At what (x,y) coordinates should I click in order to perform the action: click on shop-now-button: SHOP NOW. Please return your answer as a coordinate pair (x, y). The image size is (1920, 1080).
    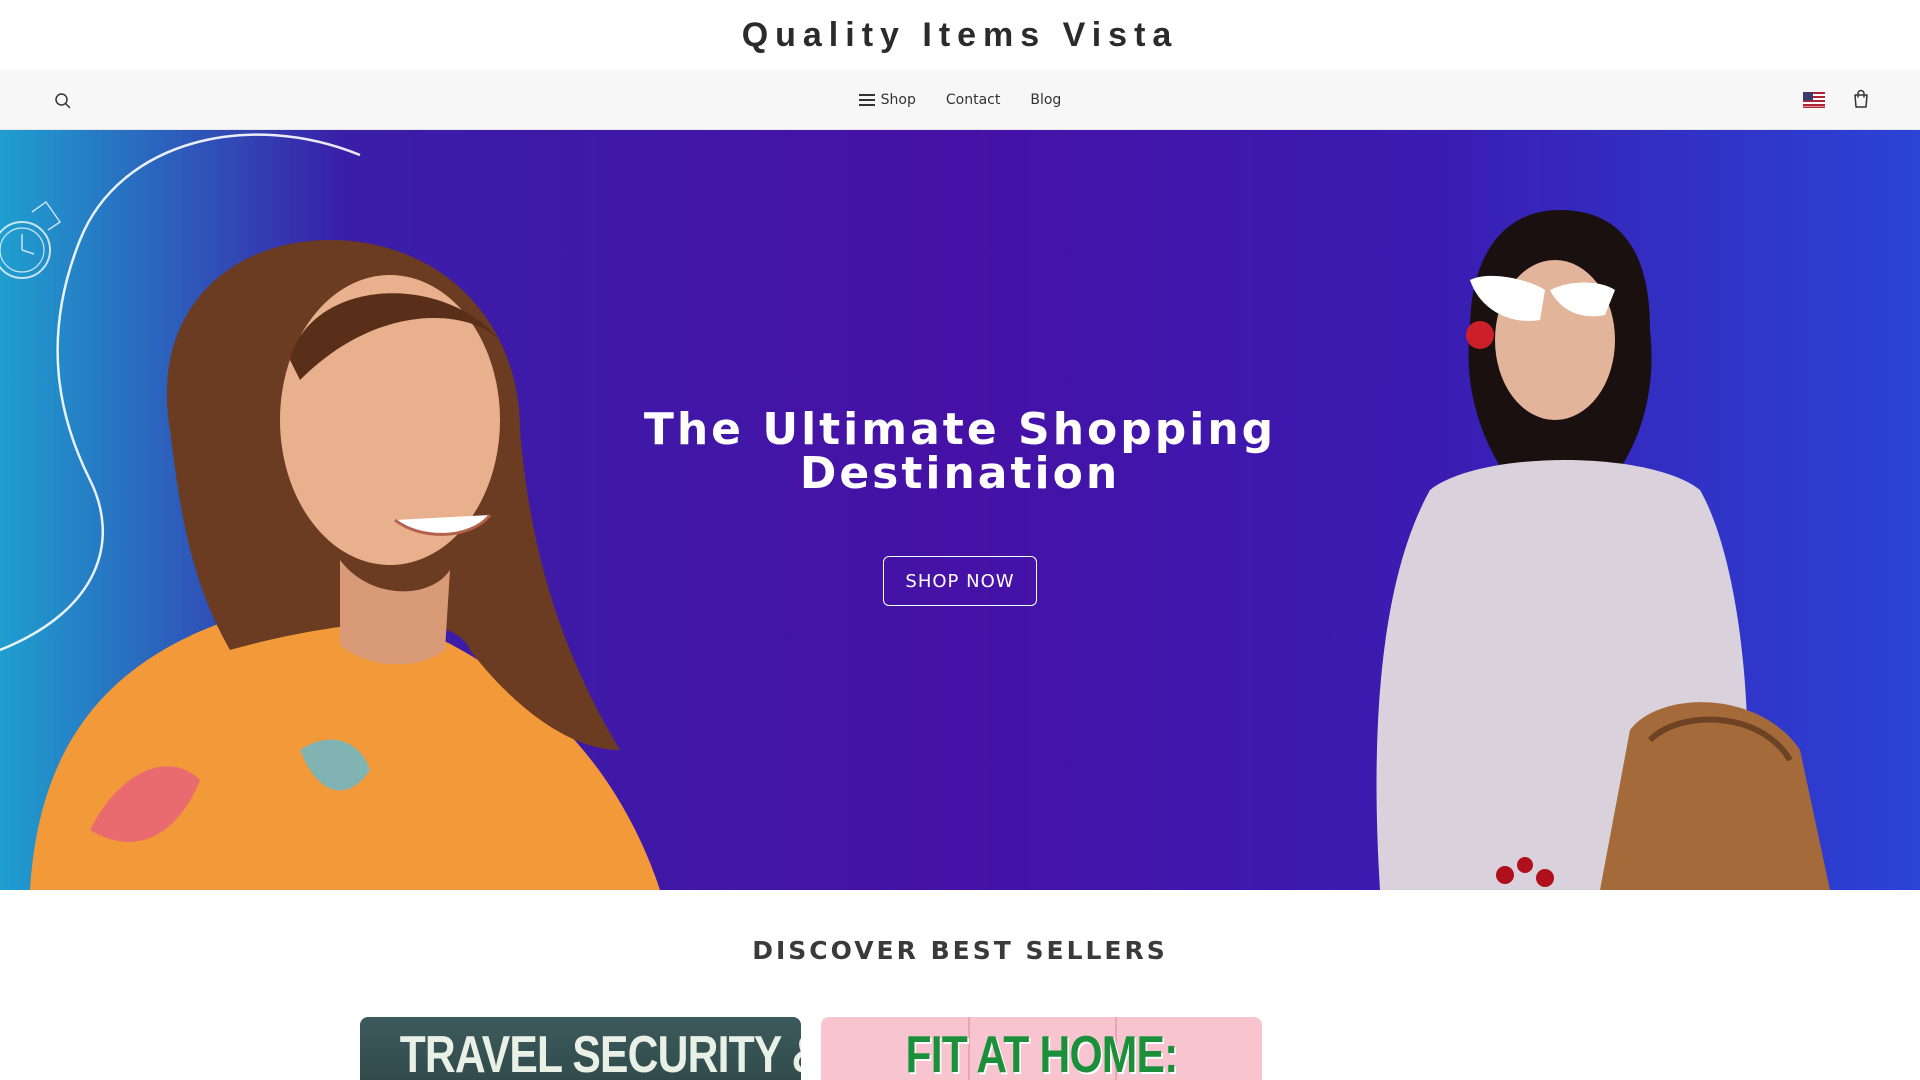
    Looking at the image, I should click on (960, 581).